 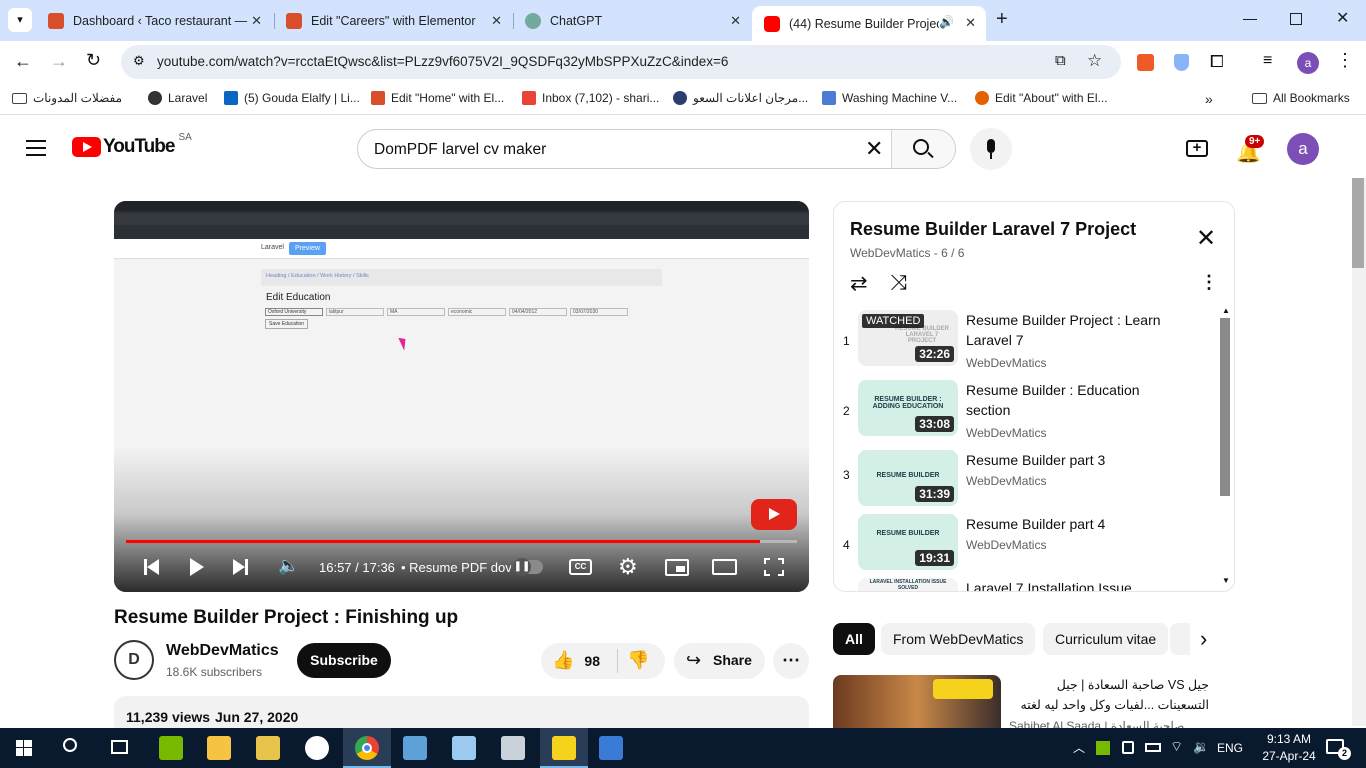 What do you see at coordinates (67, 98) in the screenshot?
I see `bookmark-folder-blogs: مفضلات المدونات` at bounding box center [67, 98].